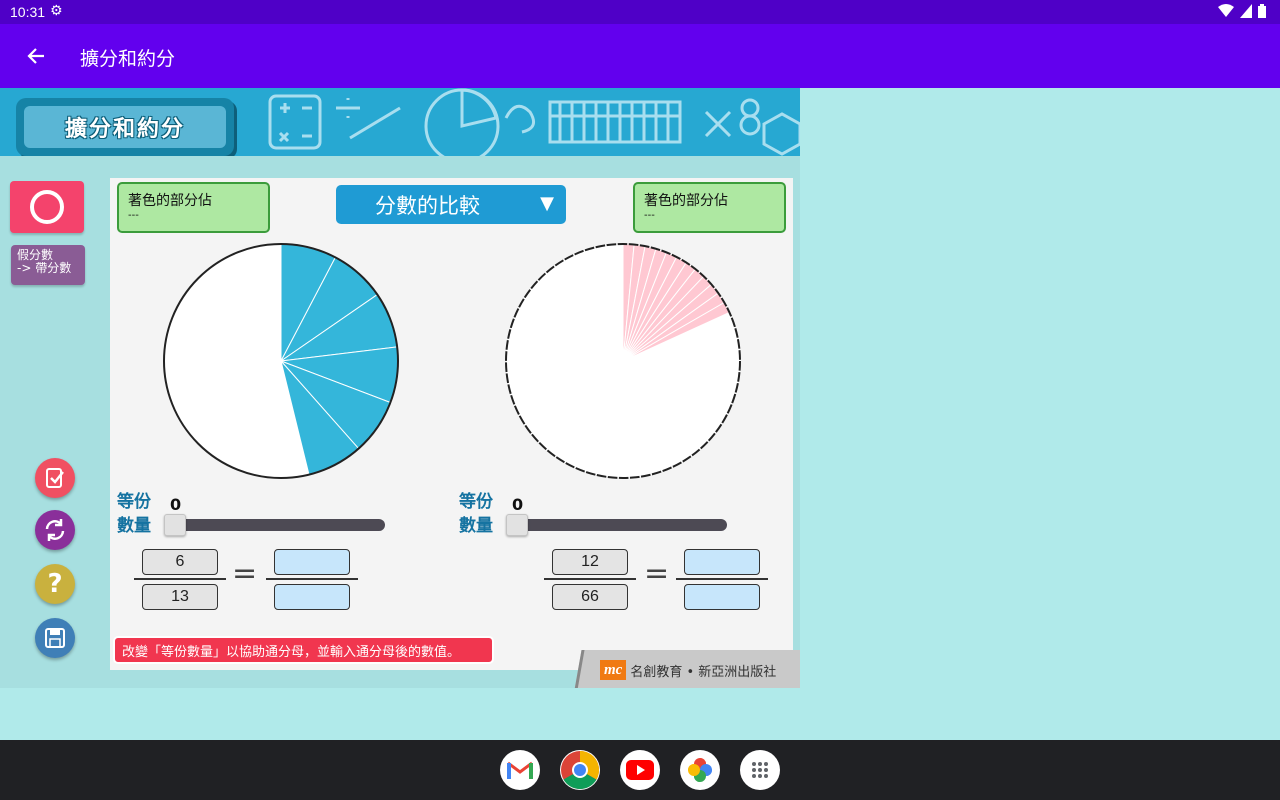  Describe the element at coordinates (722, 597) in the screenshot. I see `right-new-denominator-input` at that location.